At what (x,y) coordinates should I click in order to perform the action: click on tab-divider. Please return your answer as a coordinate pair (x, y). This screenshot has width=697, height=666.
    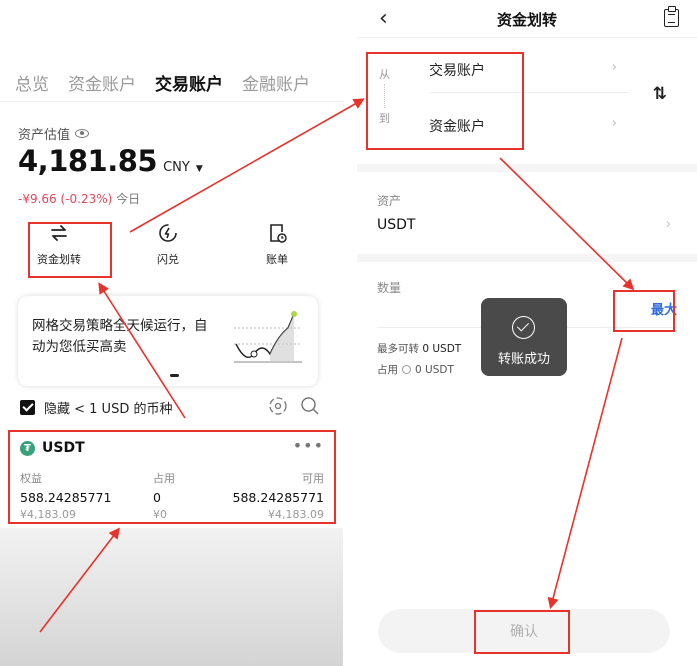
    Looking at the image, I should click on (171, 101).